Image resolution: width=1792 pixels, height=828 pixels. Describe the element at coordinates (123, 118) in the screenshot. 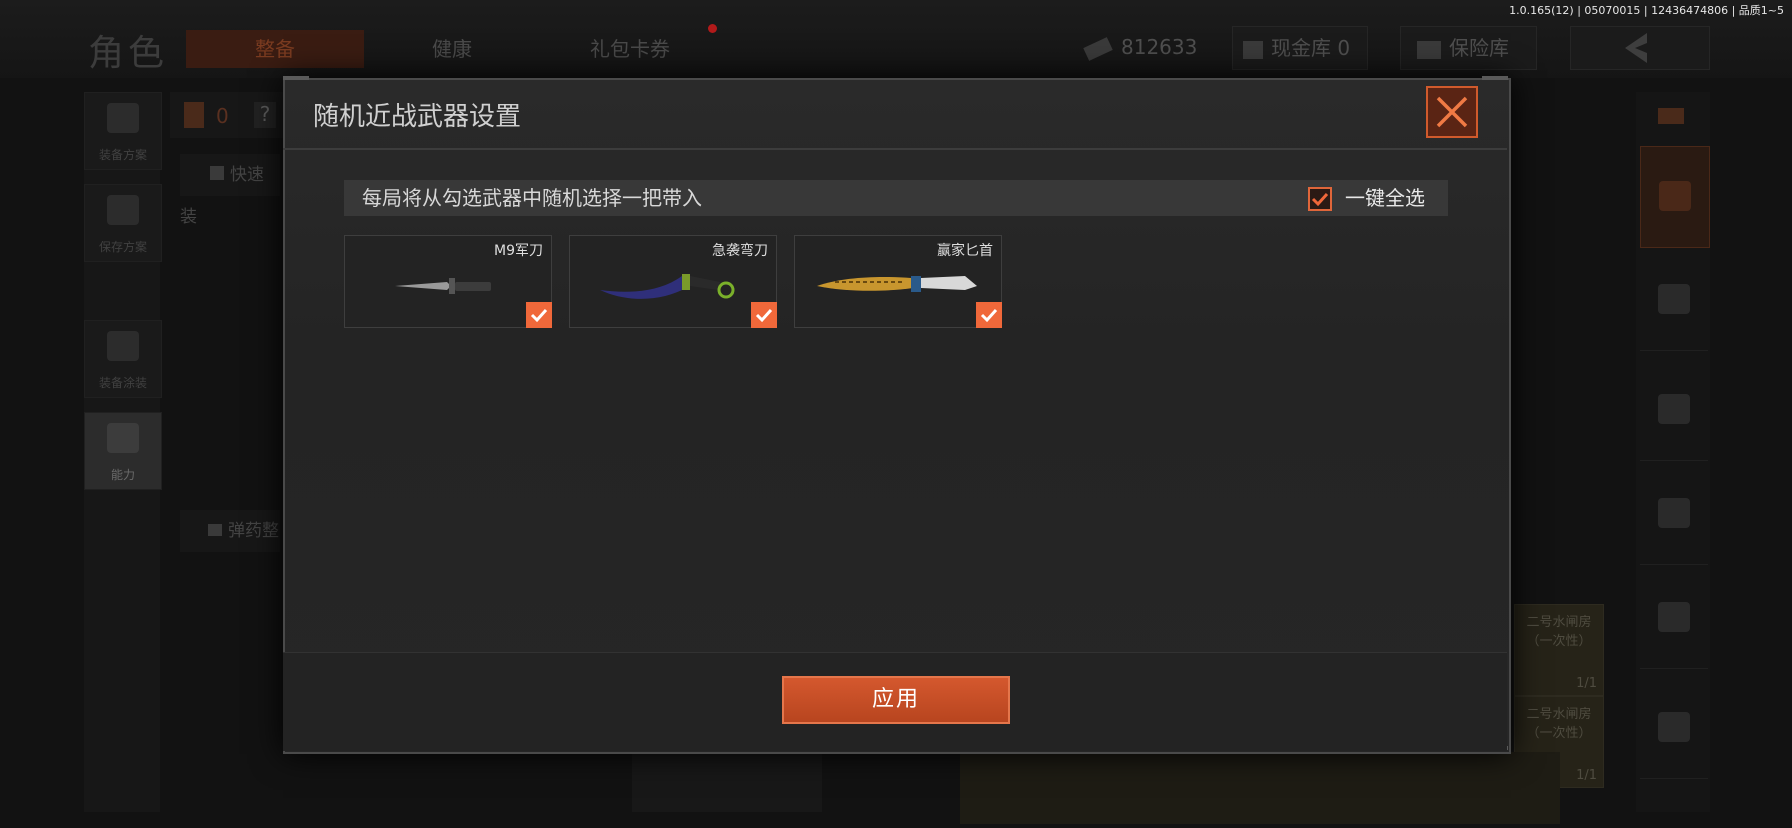

I see `backpack-icon` at that location.